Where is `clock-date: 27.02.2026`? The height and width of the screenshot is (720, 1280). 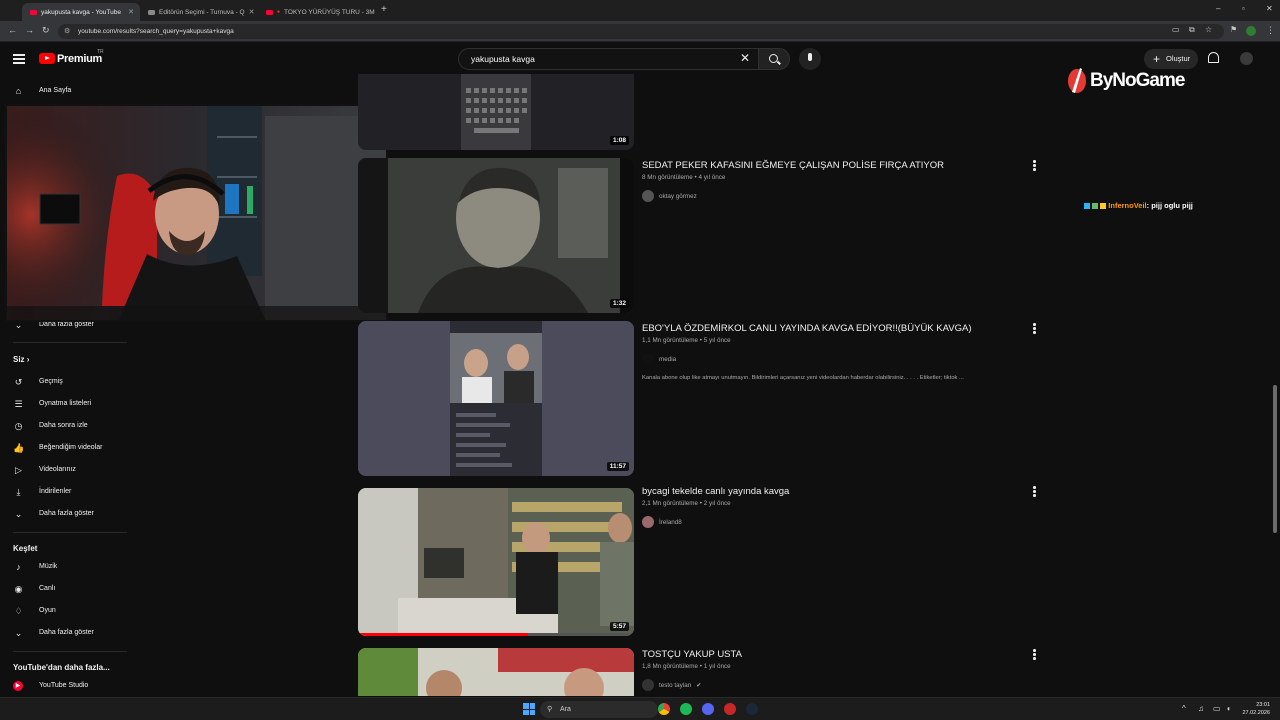
clock-date: 27.02.2026 is located at coordinates (1256, 713).